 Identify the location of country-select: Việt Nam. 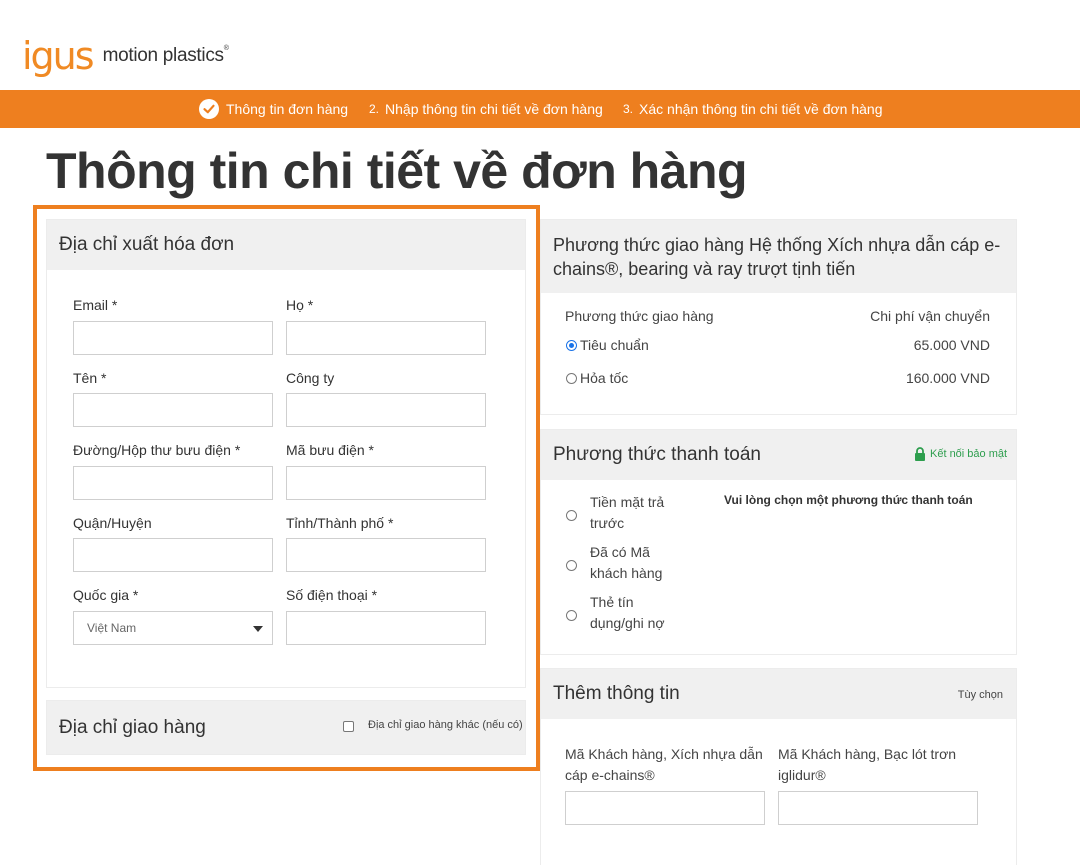
(173, 628).